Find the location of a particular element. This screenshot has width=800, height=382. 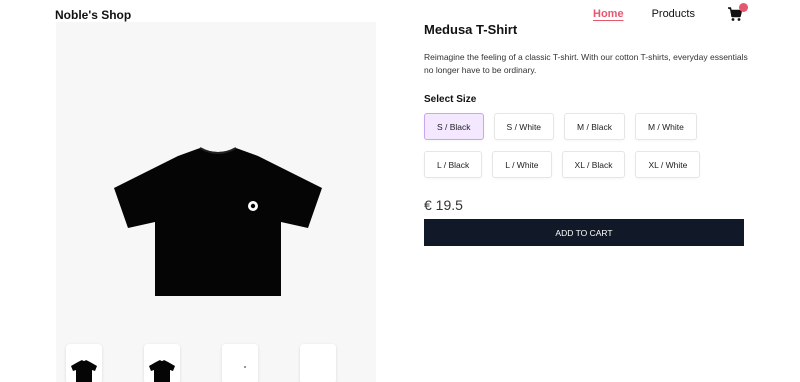

thumbnail-black-back is located at coordinates (162, 363).